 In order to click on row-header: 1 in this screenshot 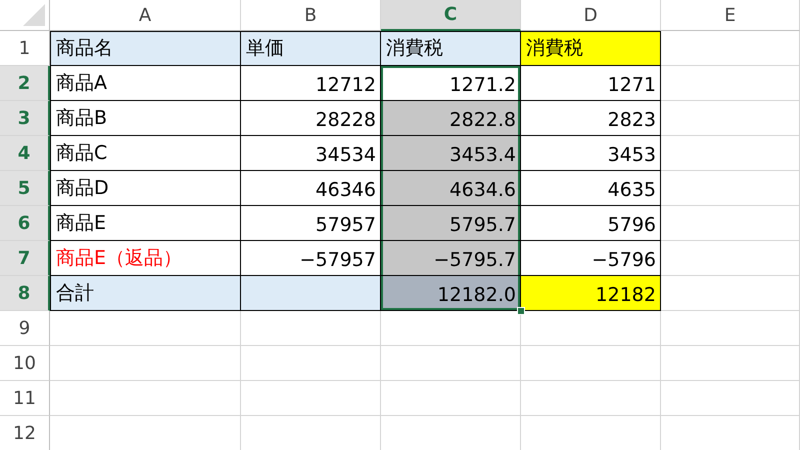, I will do `click(25, 48)`.